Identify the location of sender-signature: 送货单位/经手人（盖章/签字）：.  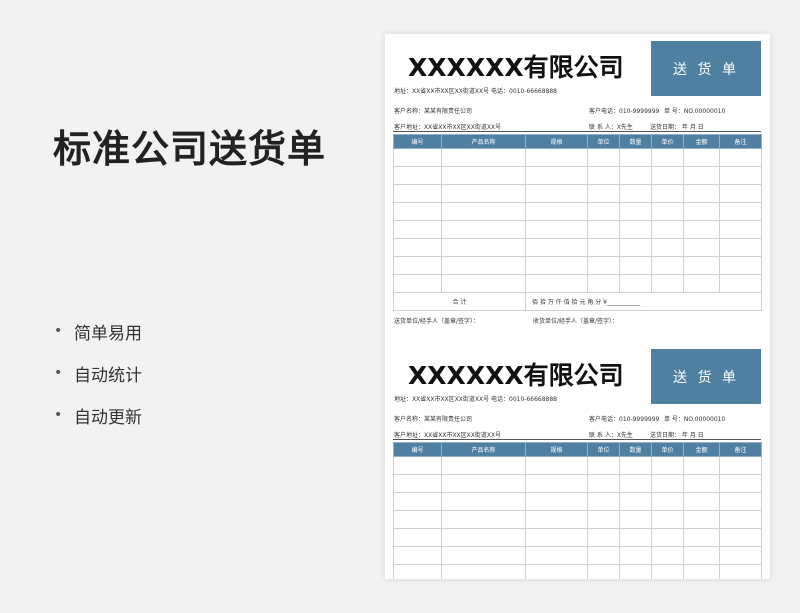
(437, 321).